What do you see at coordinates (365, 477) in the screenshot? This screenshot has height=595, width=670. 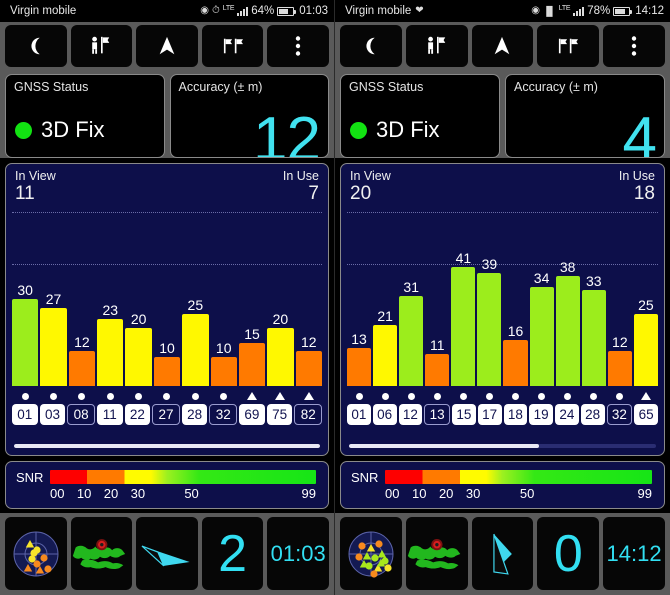 I see `snr-legend-label: SNR` at bounding box center [365, 477].